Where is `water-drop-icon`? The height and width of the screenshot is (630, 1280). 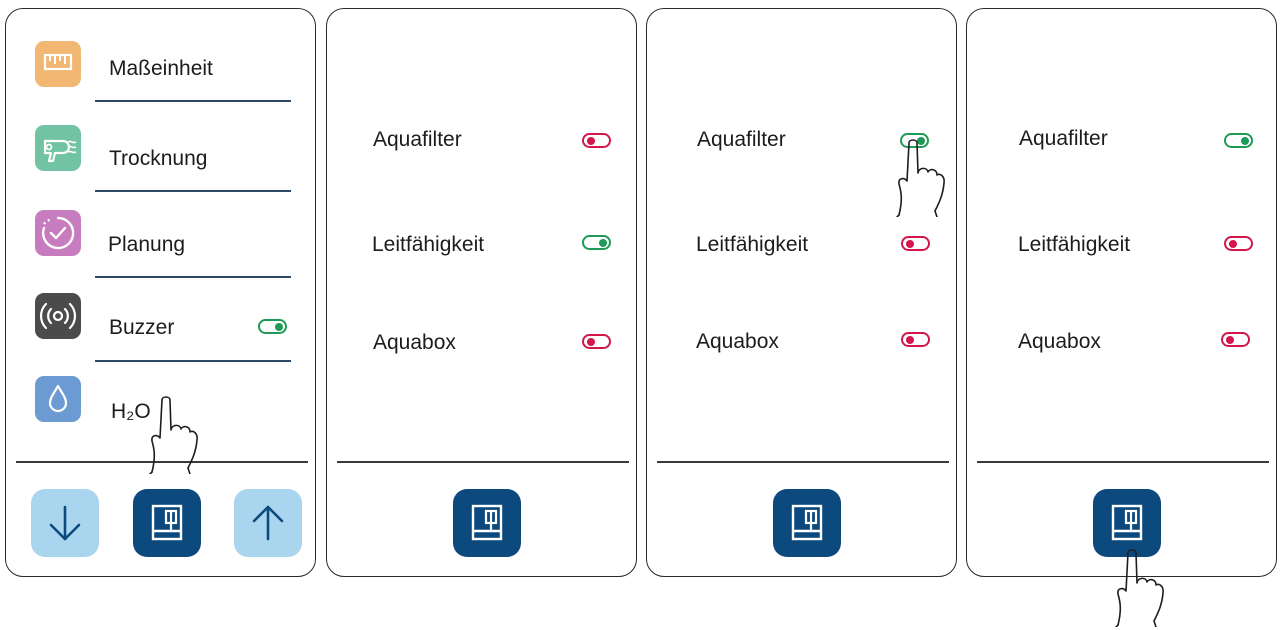 water-drop-icon is located at coordinates (58, 399).